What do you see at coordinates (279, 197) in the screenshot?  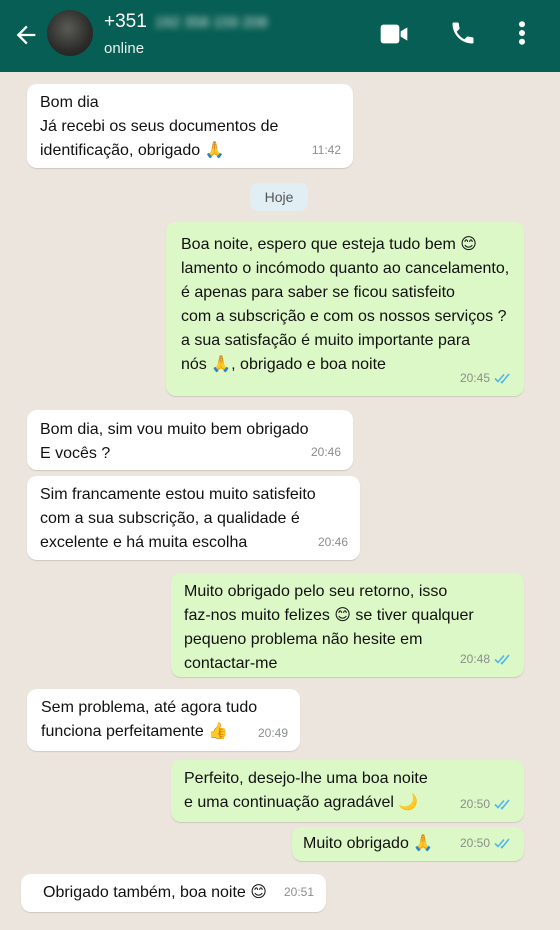 I see `day-divider: Hoje` at bounding box center [279, 197].